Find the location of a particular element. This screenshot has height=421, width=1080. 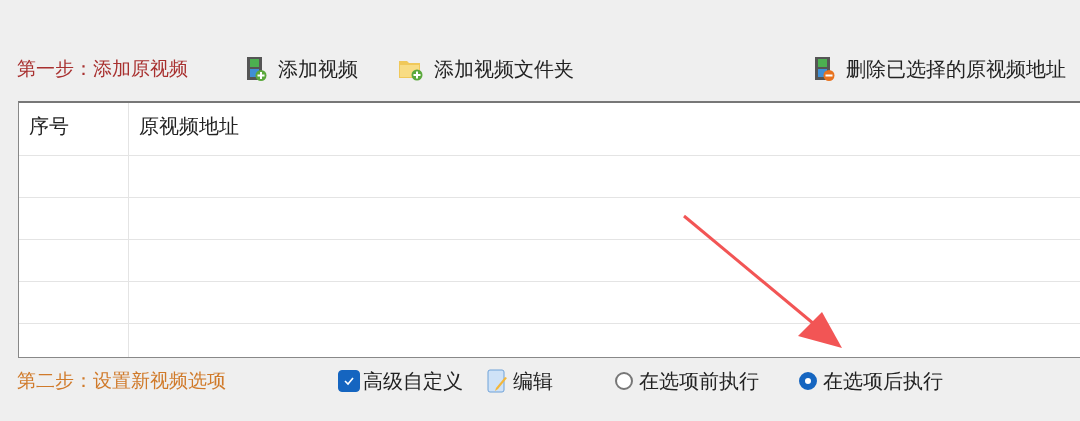

column-header: 原视频地址 is located at coordinates (604, 129).